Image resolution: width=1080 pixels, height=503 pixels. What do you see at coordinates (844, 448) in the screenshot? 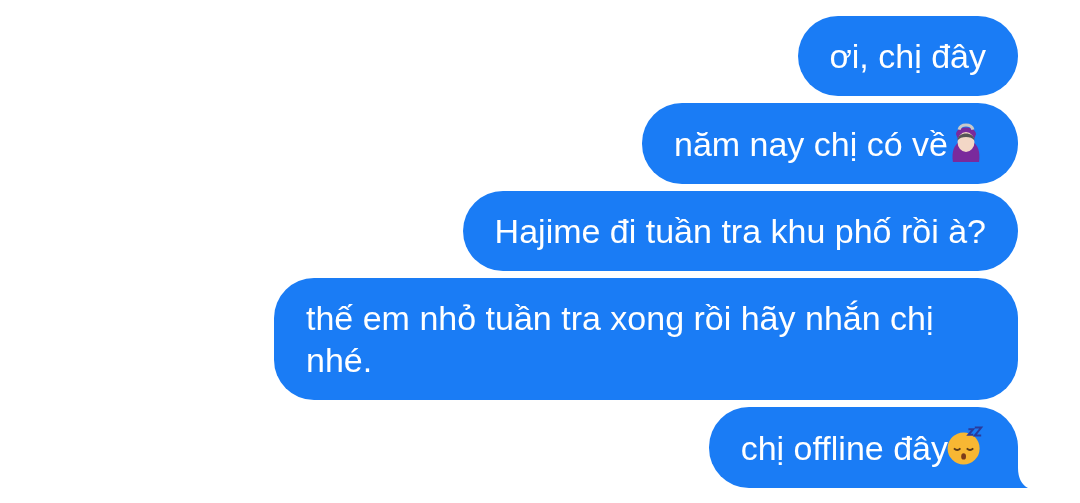
I see `message-text: chị offline đây` at bounding box center [844, 448].